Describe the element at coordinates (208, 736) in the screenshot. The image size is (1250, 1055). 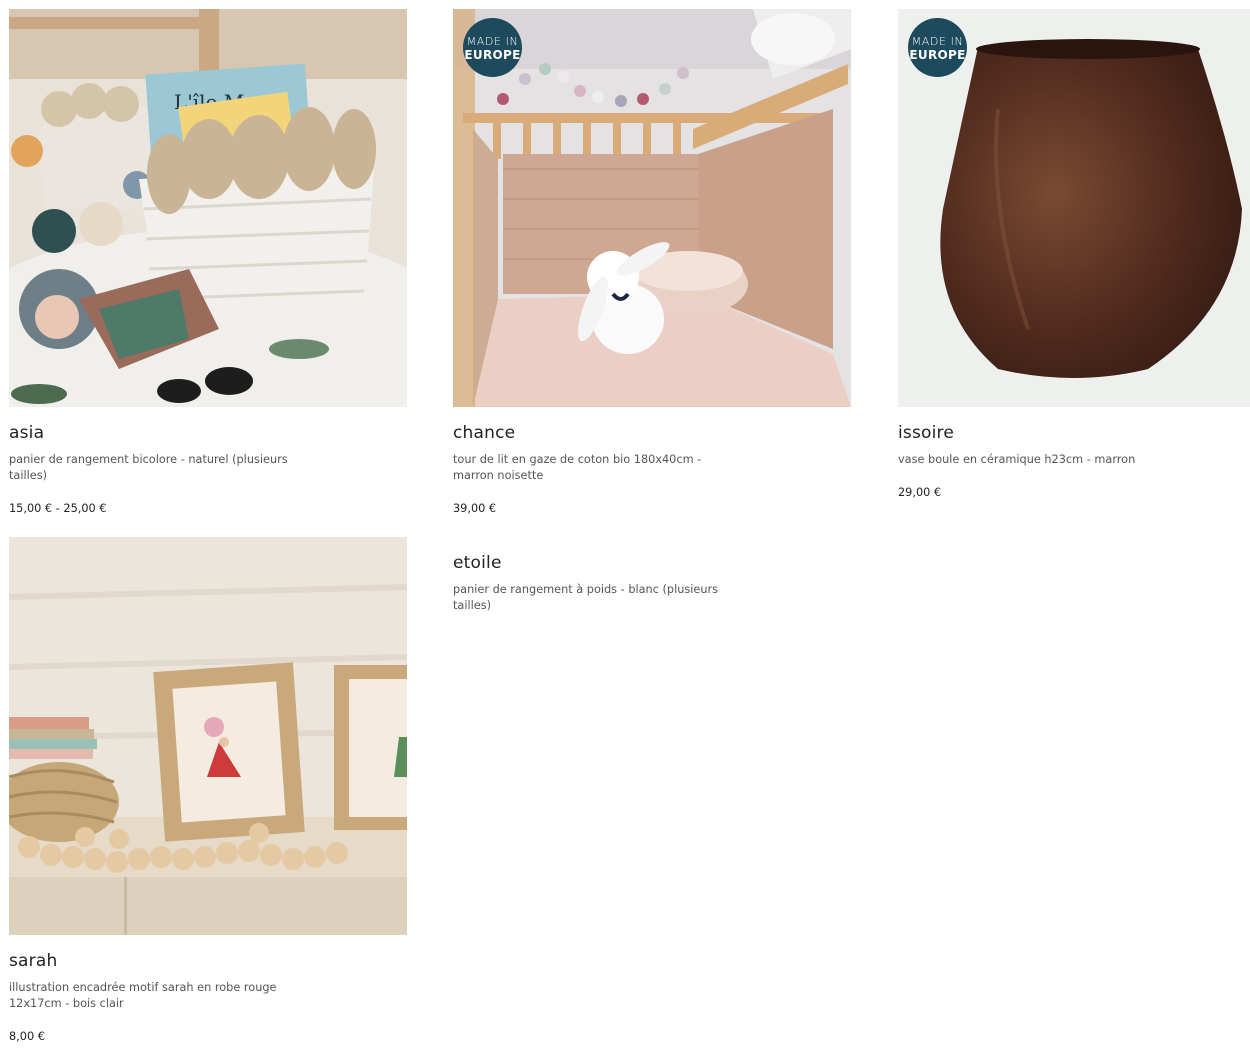
I see `product-image-sarah` at that location.